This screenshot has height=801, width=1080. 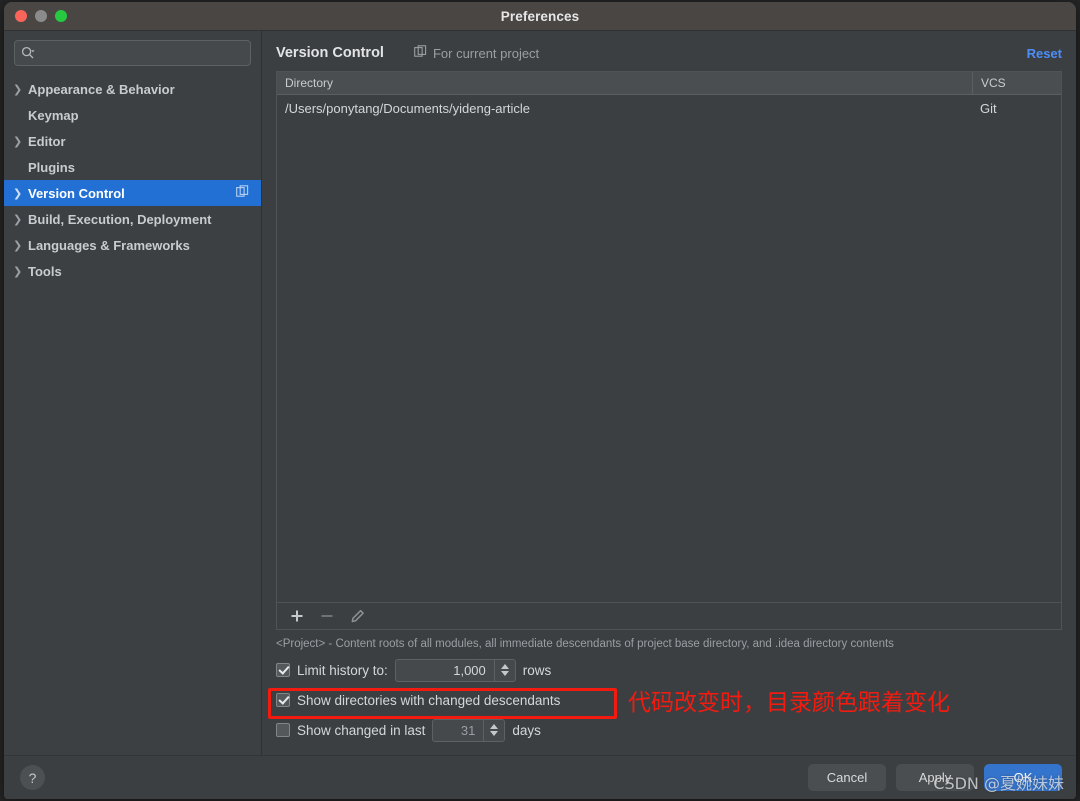 What do you see at coordinates (407, 108) in the screenshot?
I see `cell-directory: /Users/ponytang/Documents/yideng-article` at bounding box center [407, 108].